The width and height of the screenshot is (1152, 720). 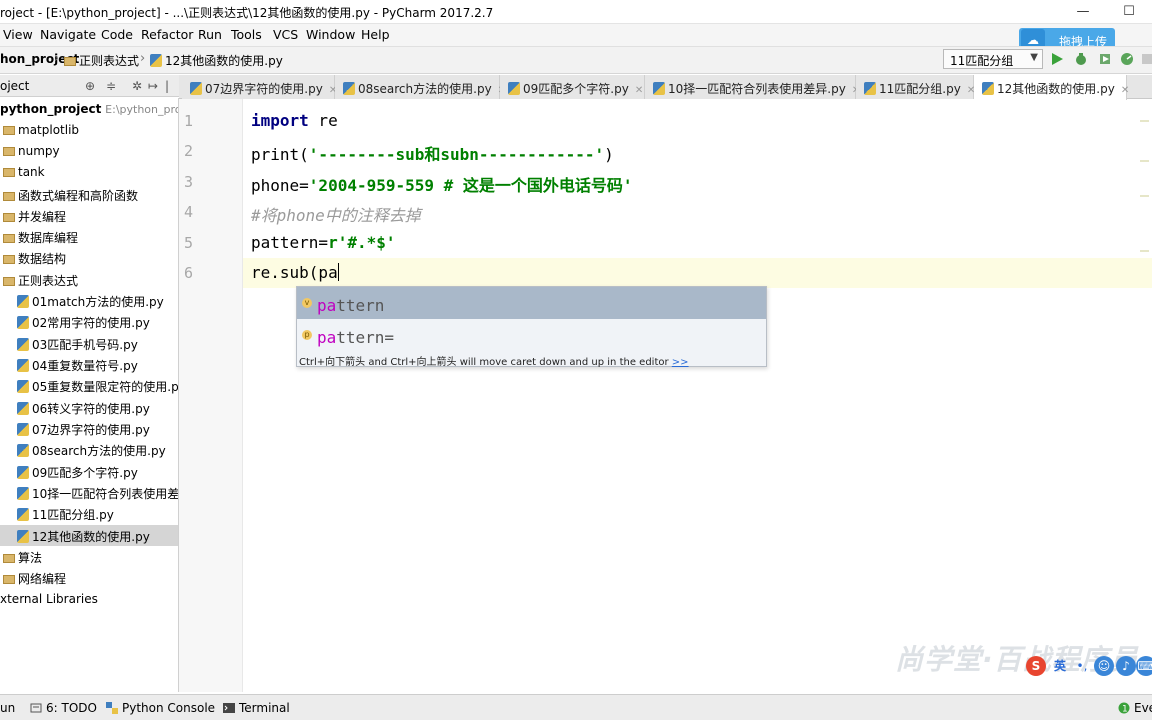 I want to click on keyboard-icon: ⌨, so click(x=1144, y=666).